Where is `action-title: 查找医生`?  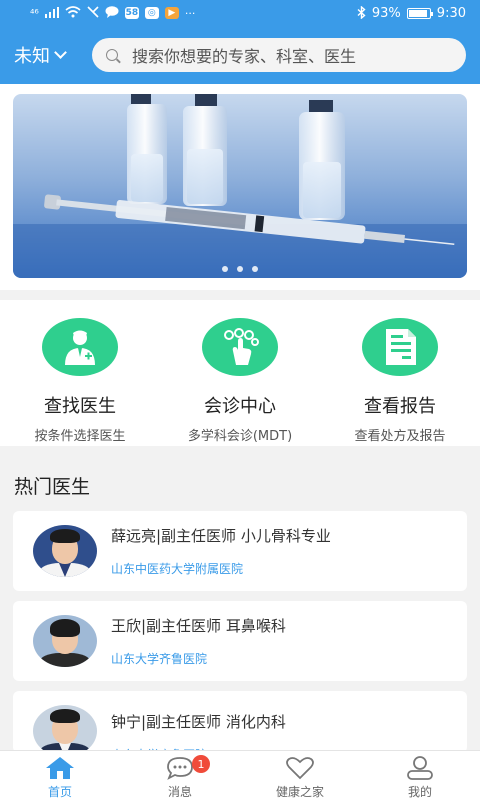 action-title: 查找医生 is located at coordinates (80, 406).